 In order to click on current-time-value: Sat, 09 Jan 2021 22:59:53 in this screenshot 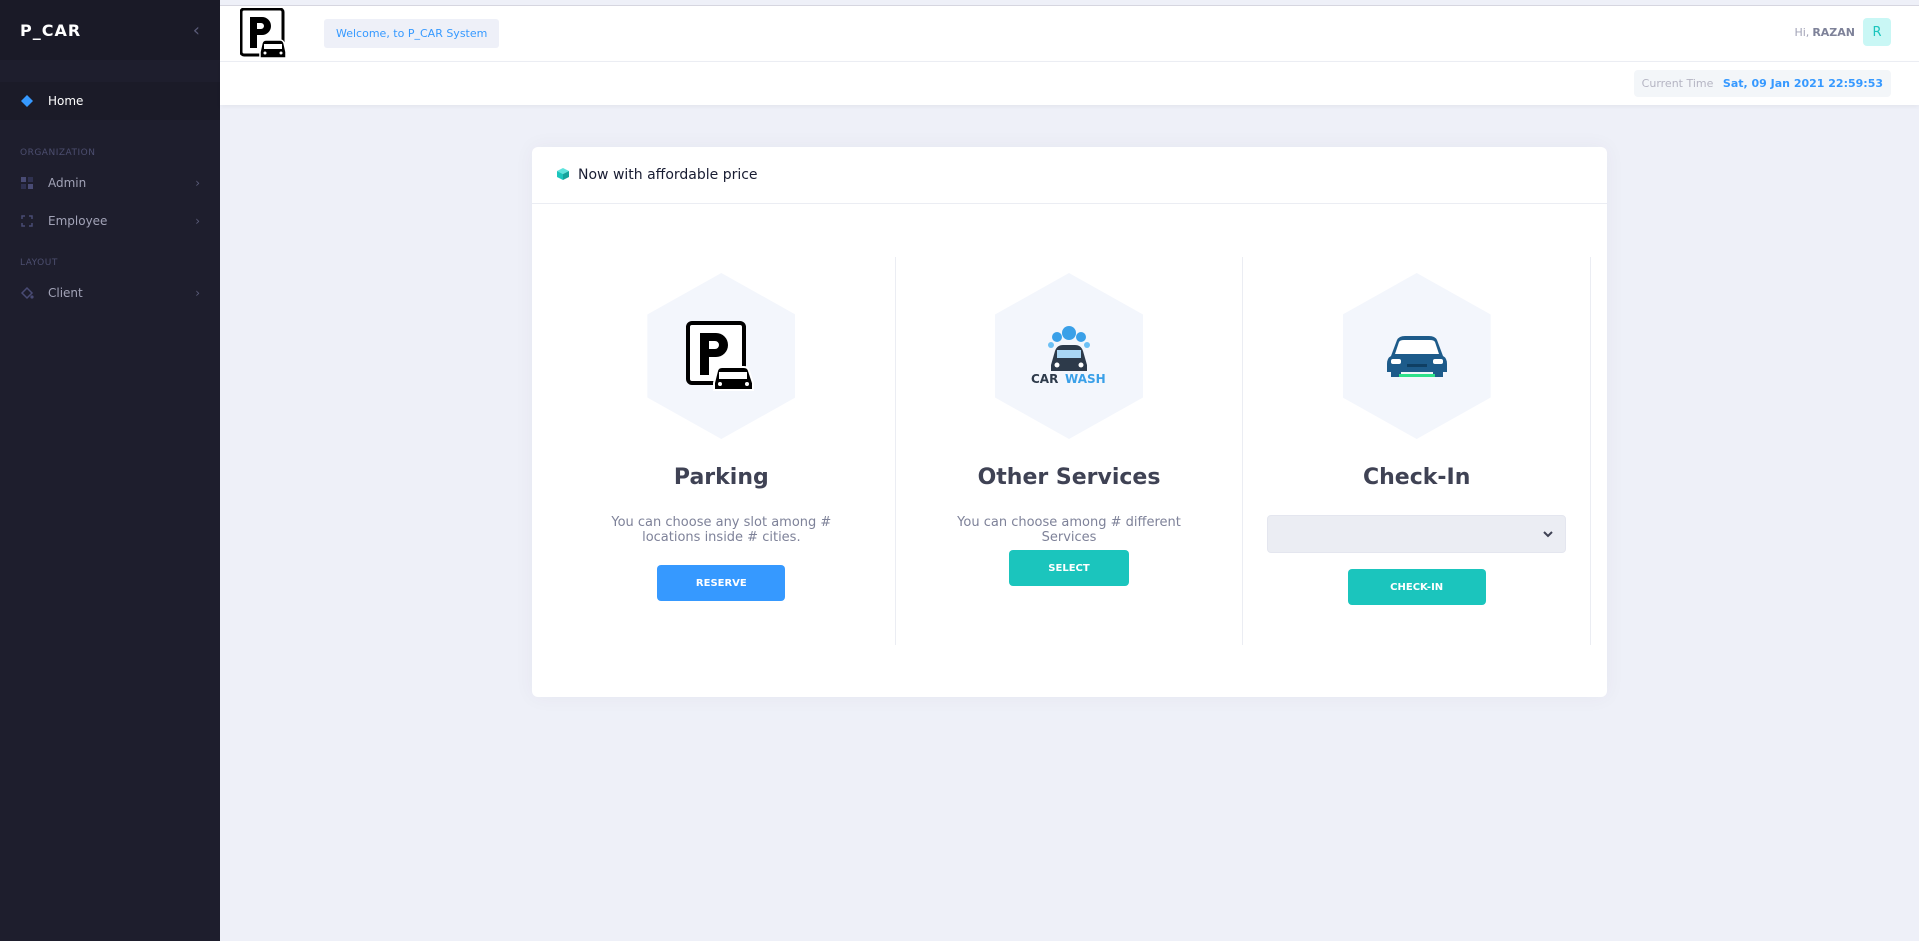, I will do `click(1802, 83)`.